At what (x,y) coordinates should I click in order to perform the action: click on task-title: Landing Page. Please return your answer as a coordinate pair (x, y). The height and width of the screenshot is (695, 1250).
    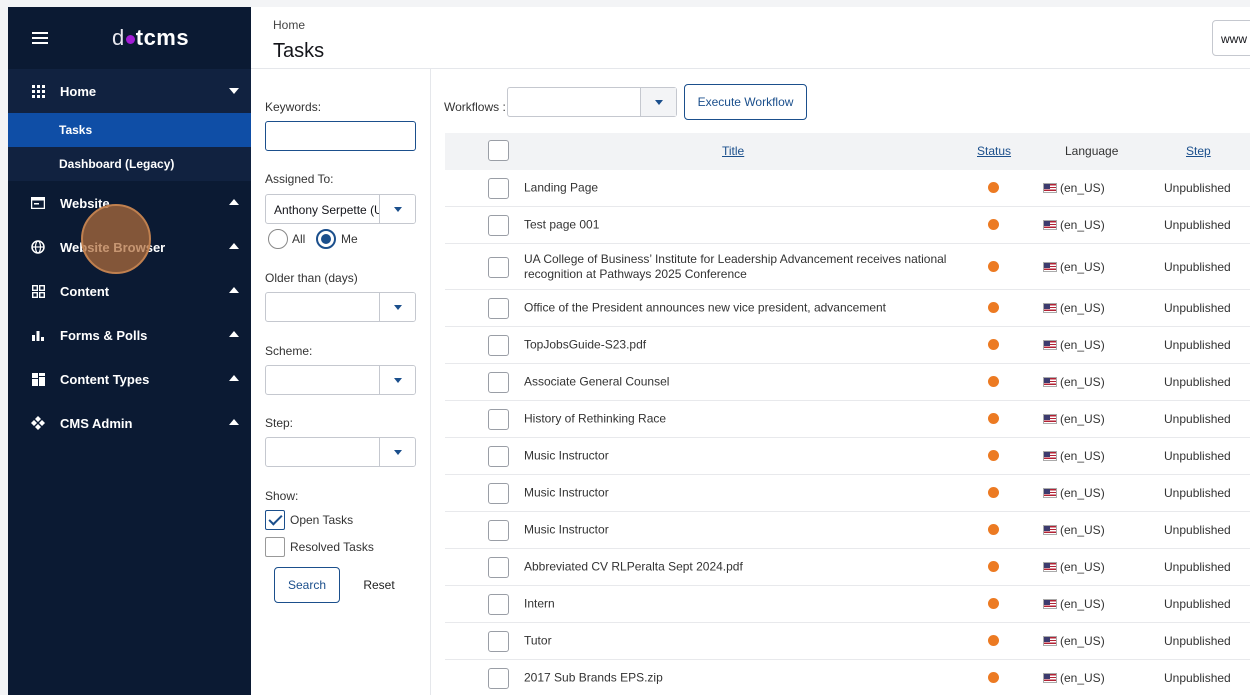
    Looking at the image, I should click on (739, 188).